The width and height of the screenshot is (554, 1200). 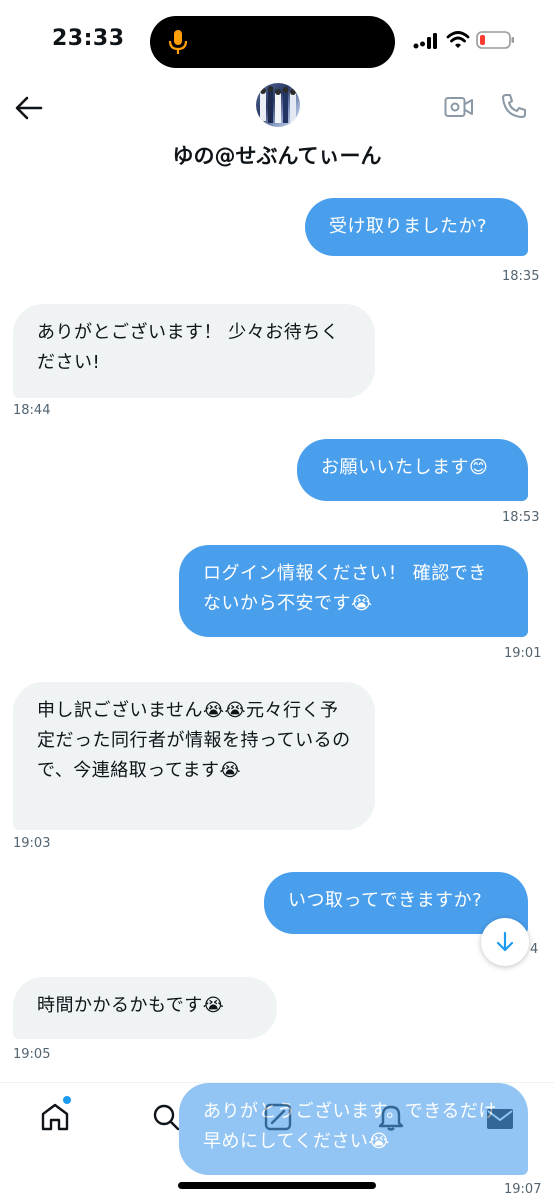 I want to click on sent-message-bubble: お願いいたします😊, so click(x=412, y=470).